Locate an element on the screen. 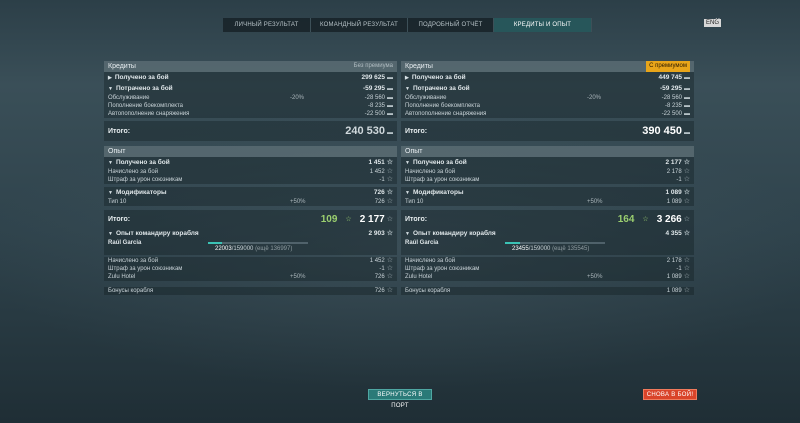 Image resolution: width=800 pixels, height=423 pixels. tier-row: Тип 10 +50% 726 ☆ is located at coordinates (250, 202).